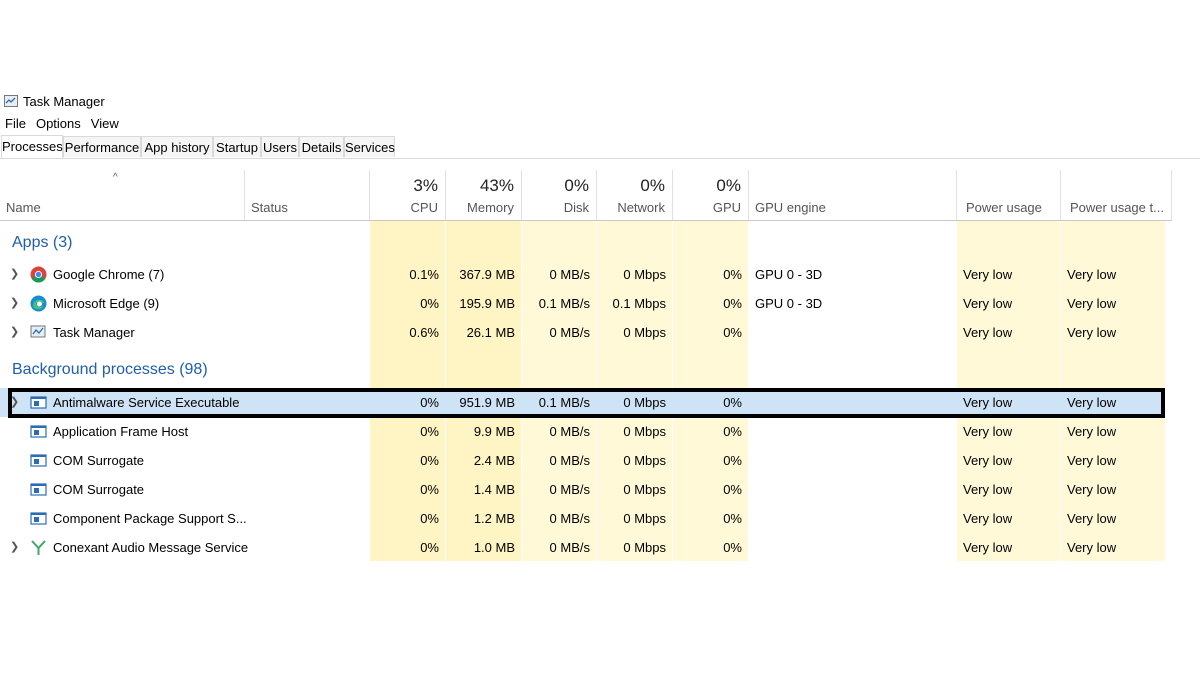 Image resolution: width=1200 pixels, height=675 pixels. Describe the element at coordinates (64, 101) in the screenshot. I see `window-title: Task Manager` at that location.